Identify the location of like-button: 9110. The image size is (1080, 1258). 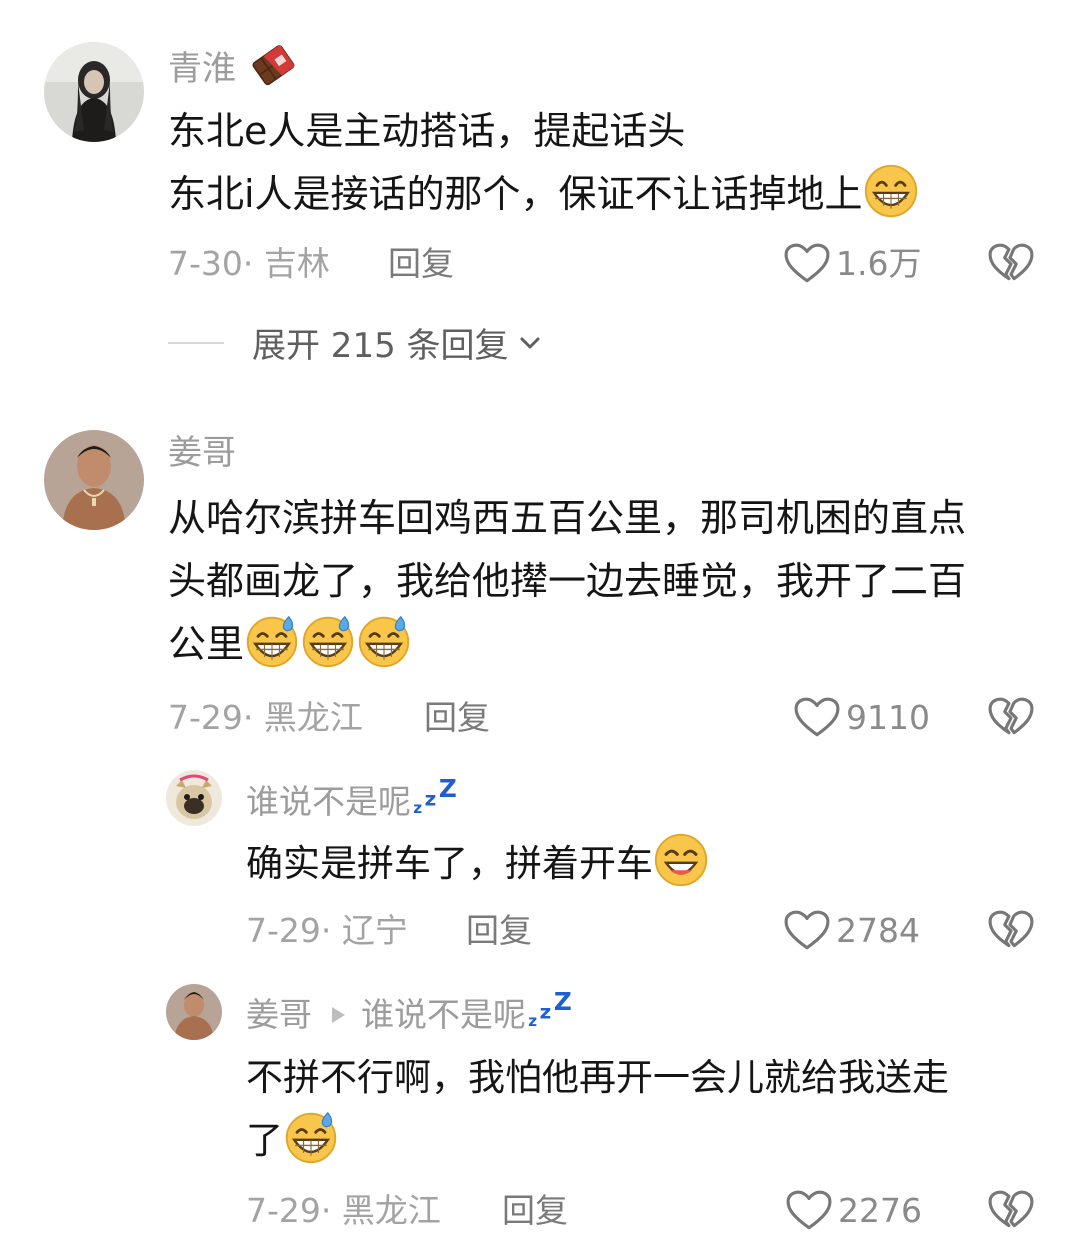
(862, 718).